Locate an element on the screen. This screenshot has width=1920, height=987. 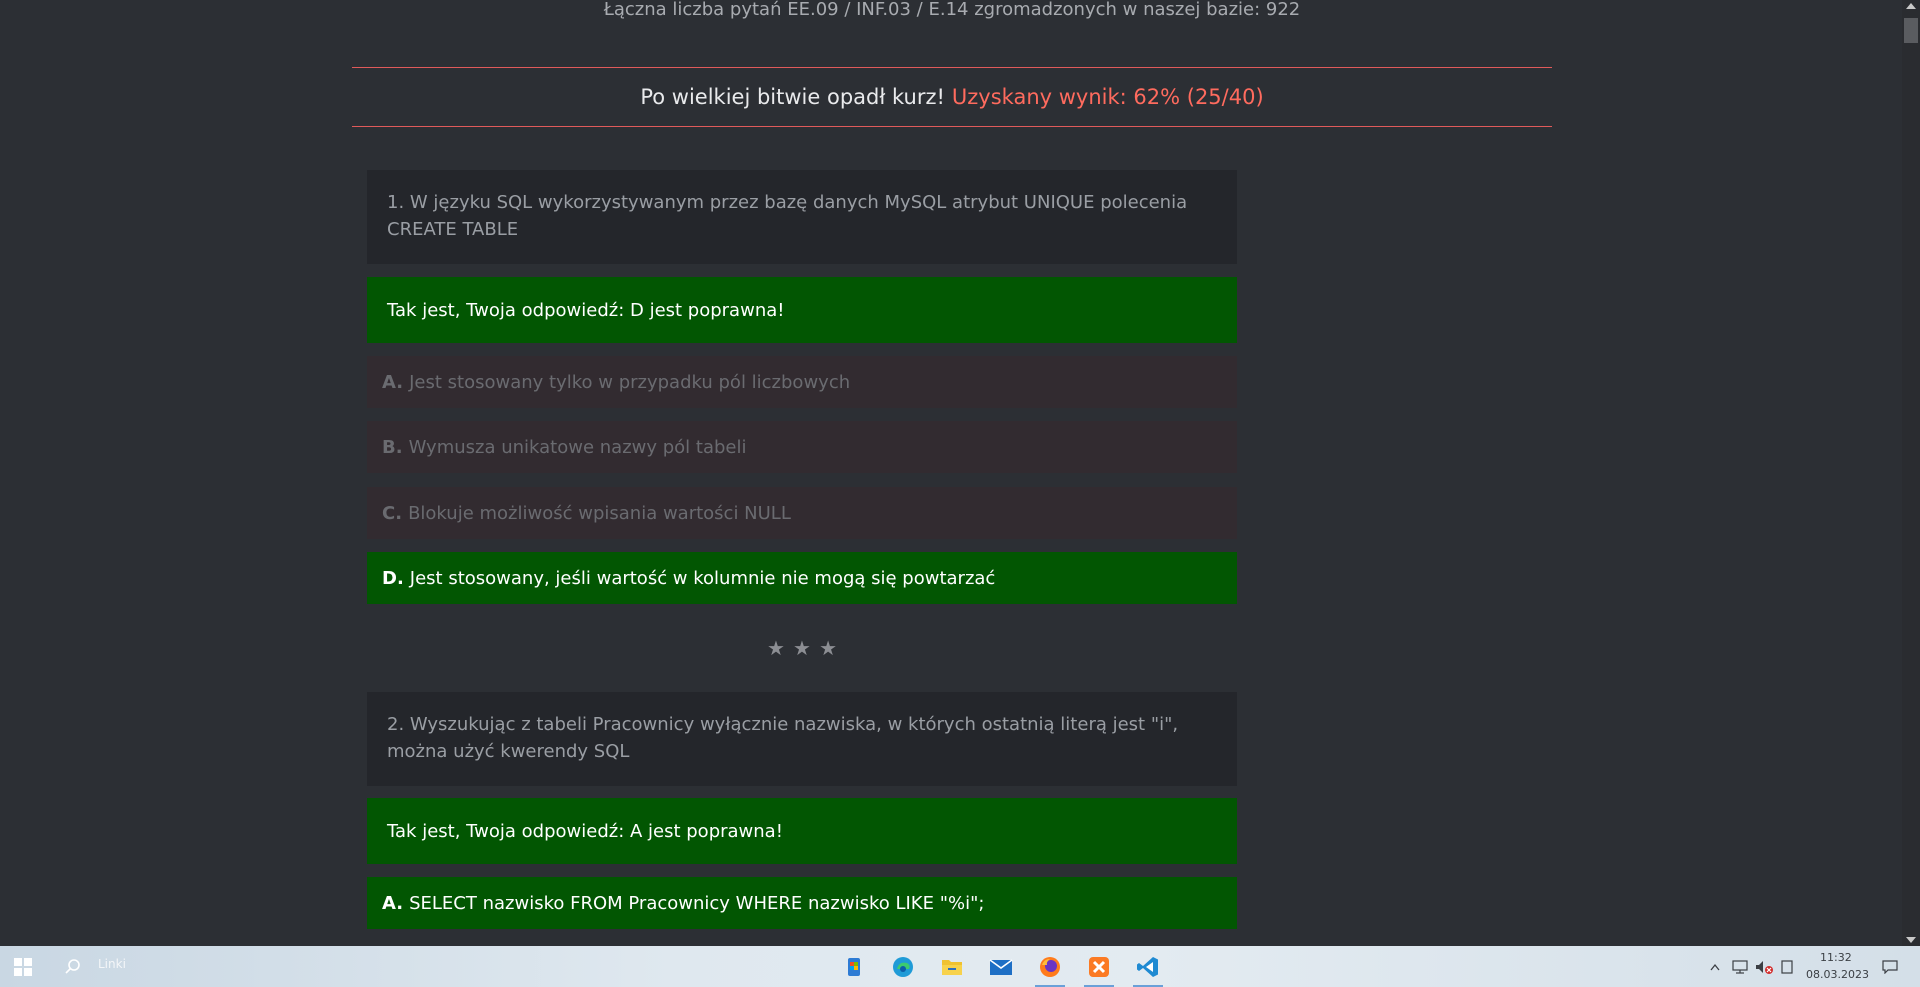
result-message: Po wielkiej bitwie opadł kurz! is located at coordinates (792, 97).